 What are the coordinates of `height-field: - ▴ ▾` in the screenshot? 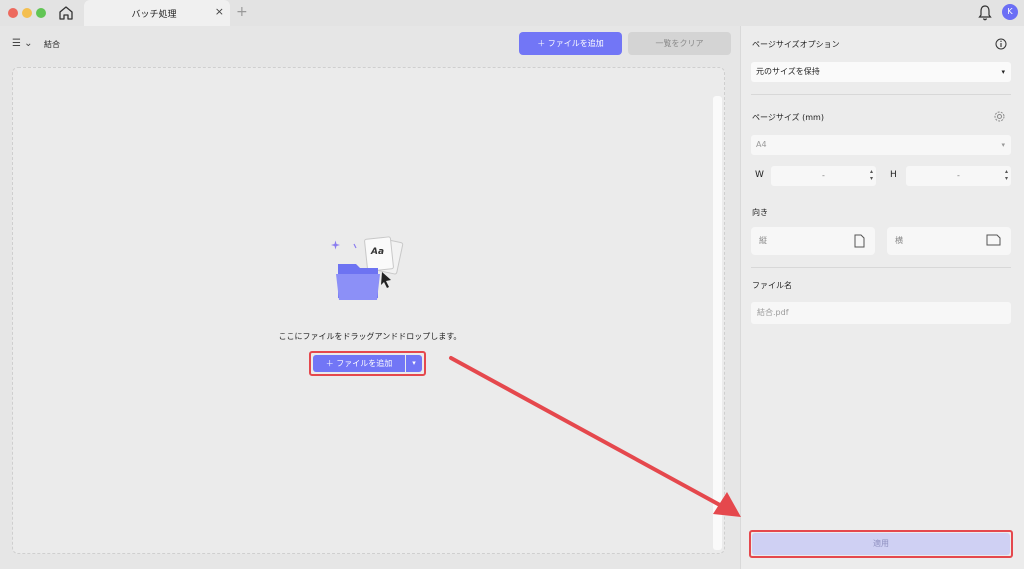 It's located at (958, 176).